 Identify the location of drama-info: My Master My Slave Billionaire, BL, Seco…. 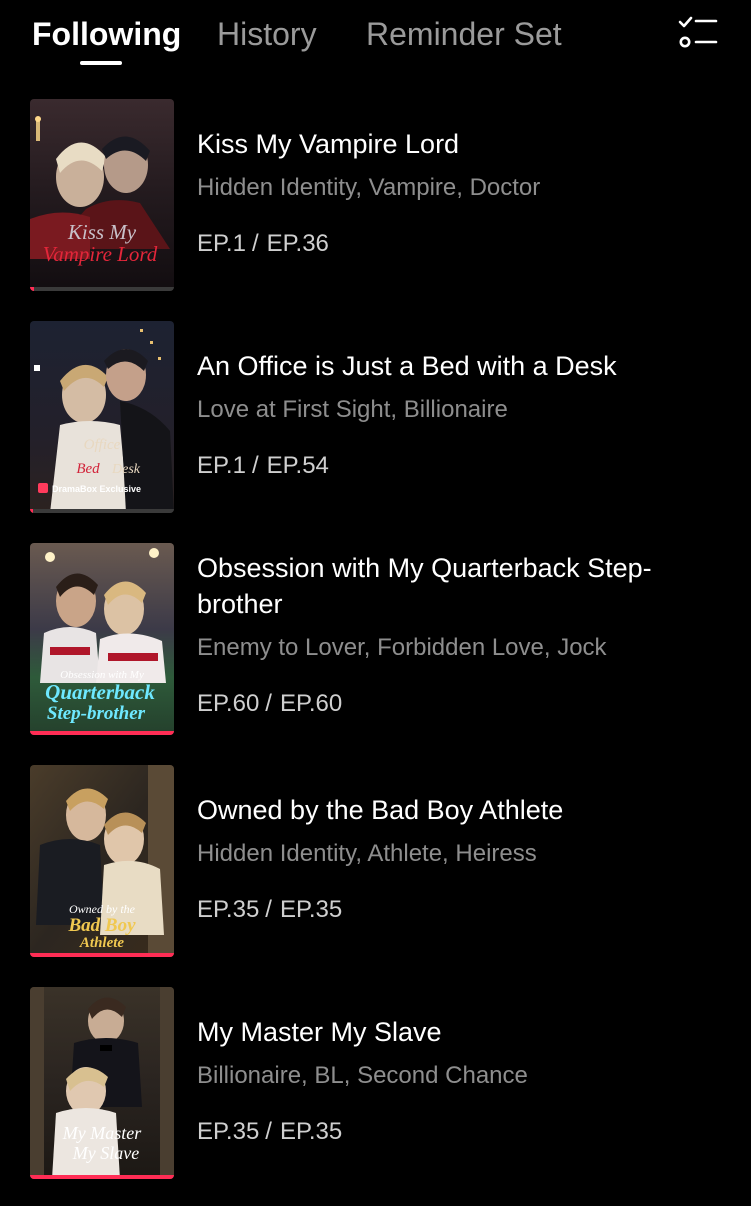
(462, 1081).